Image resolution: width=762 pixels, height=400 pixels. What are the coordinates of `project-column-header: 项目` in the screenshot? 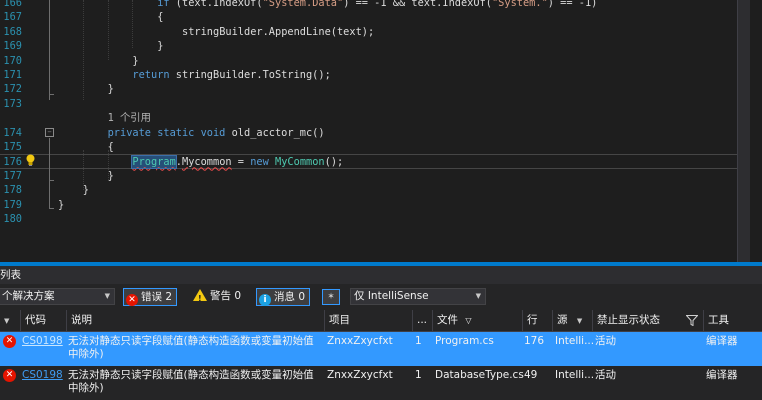 It's located at (368, 320).